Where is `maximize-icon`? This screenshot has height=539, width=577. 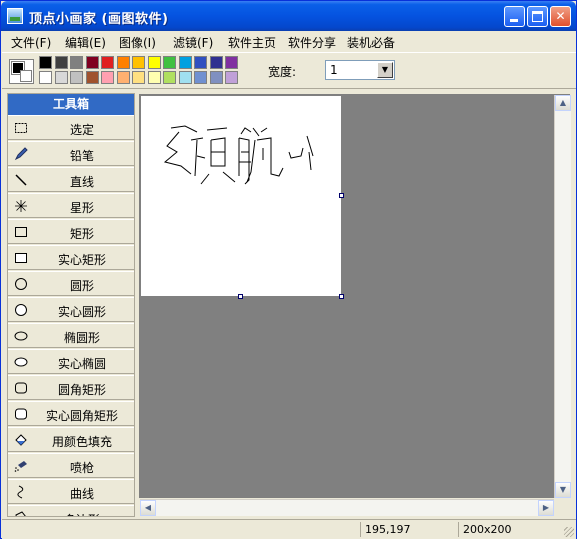 maximize-icon is located at coordinates (537, 16).